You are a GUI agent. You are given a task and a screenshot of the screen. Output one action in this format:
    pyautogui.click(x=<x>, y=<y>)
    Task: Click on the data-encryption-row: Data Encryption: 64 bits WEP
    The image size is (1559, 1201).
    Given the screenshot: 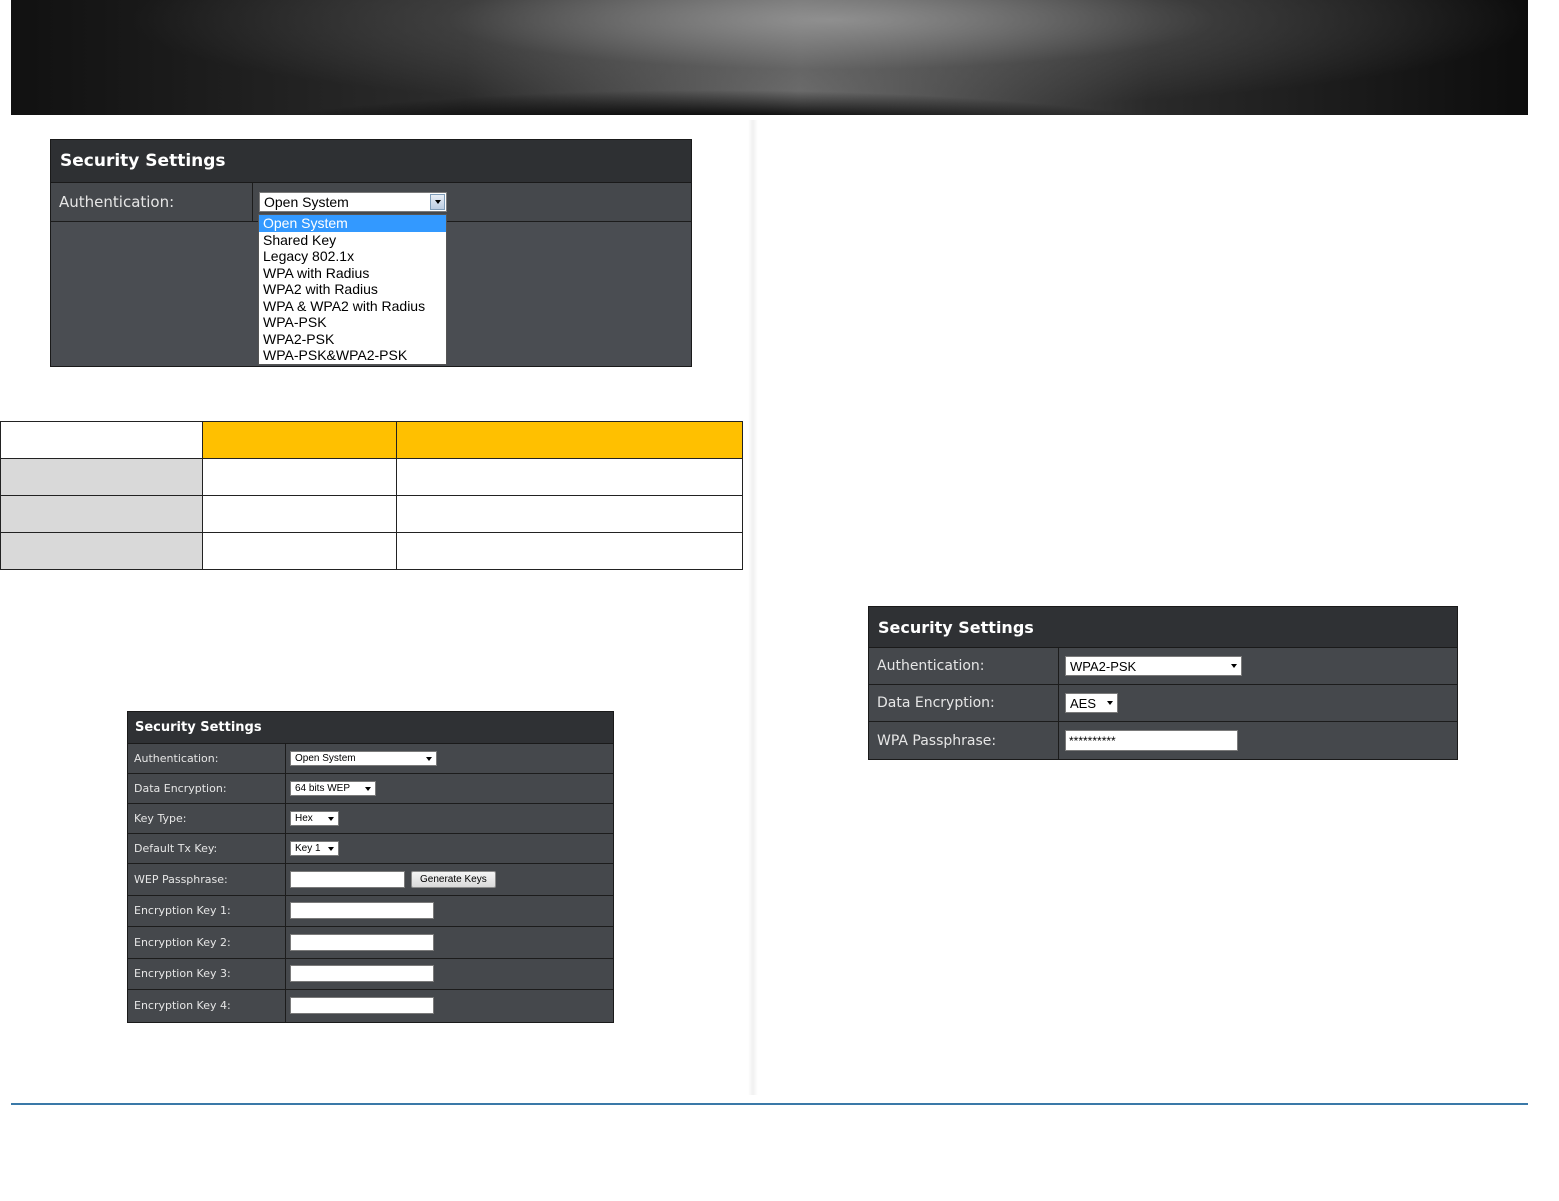 What is the action you would take?
    pyautogui.click(x=370, y=789)
    